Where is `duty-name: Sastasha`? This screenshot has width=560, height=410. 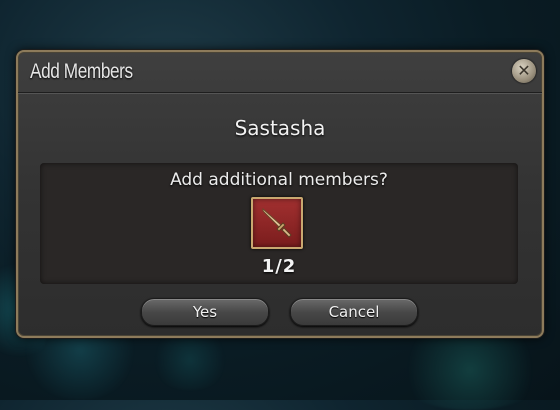
duty-name: Sastasha is located at coordinates (280, 128).